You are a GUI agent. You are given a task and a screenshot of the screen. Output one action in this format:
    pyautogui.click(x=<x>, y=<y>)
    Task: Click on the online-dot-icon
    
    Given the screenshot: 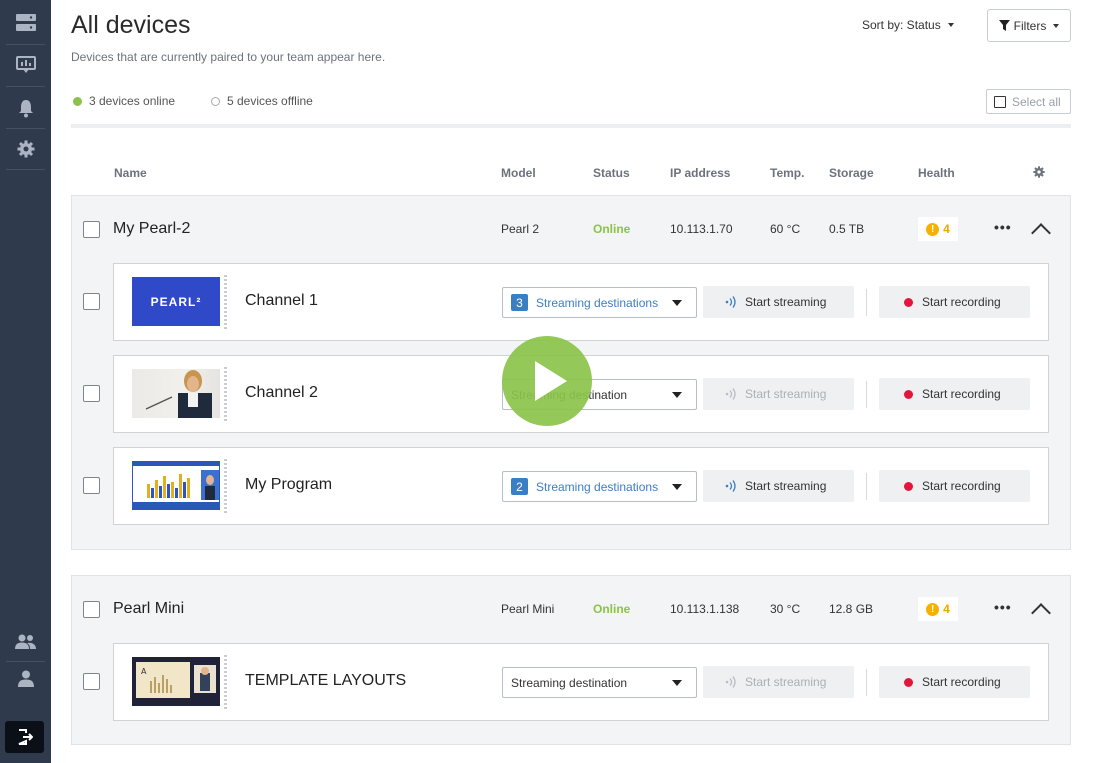 What is the action you would take?
    pyautogui.click(x=77, y=101)
    